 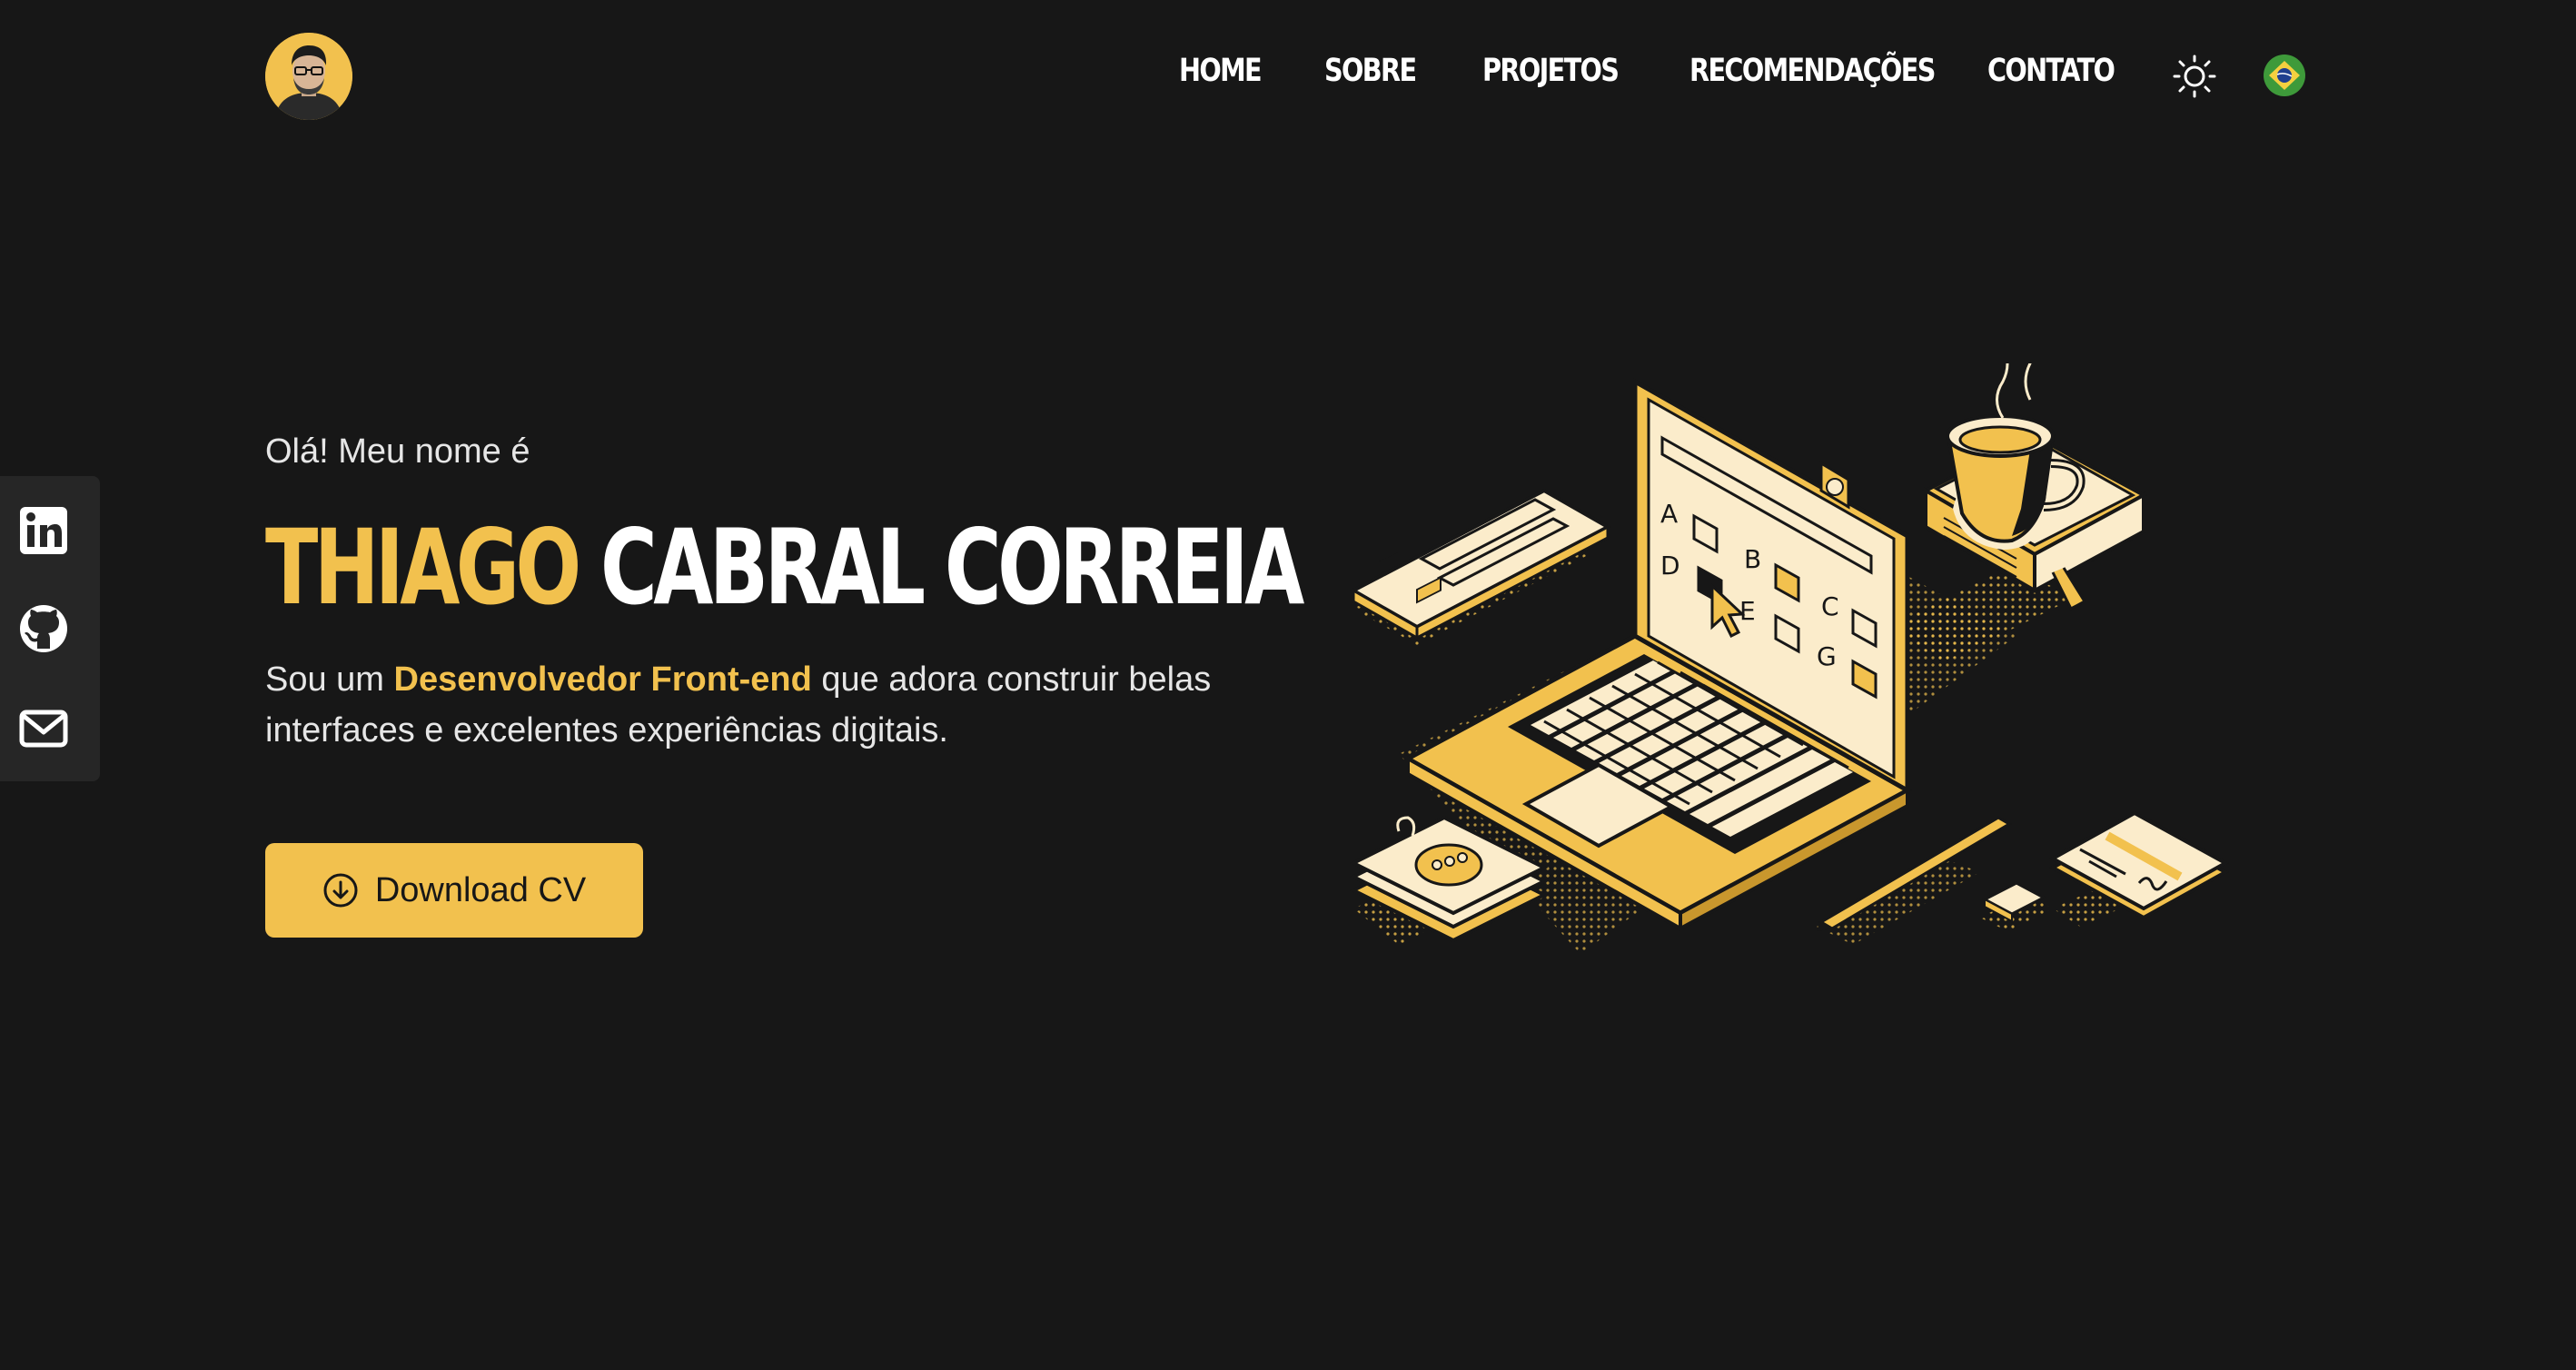 I want to click on sun-icon, so click(x=2194, y=76).